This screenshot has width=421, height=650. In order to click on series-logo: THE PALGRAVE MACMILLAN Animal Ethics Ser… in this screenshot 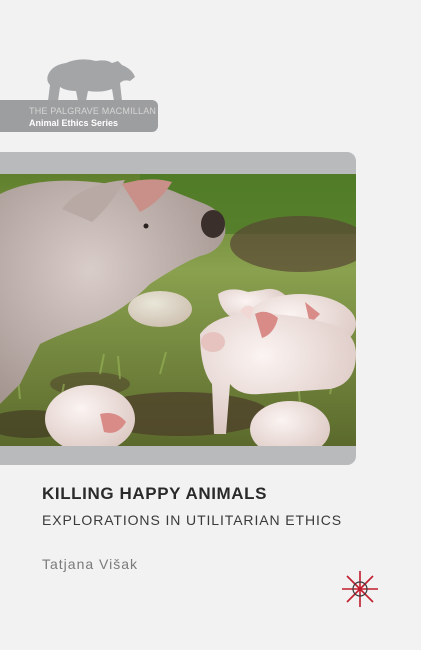, I will do `click(80, 94)`.